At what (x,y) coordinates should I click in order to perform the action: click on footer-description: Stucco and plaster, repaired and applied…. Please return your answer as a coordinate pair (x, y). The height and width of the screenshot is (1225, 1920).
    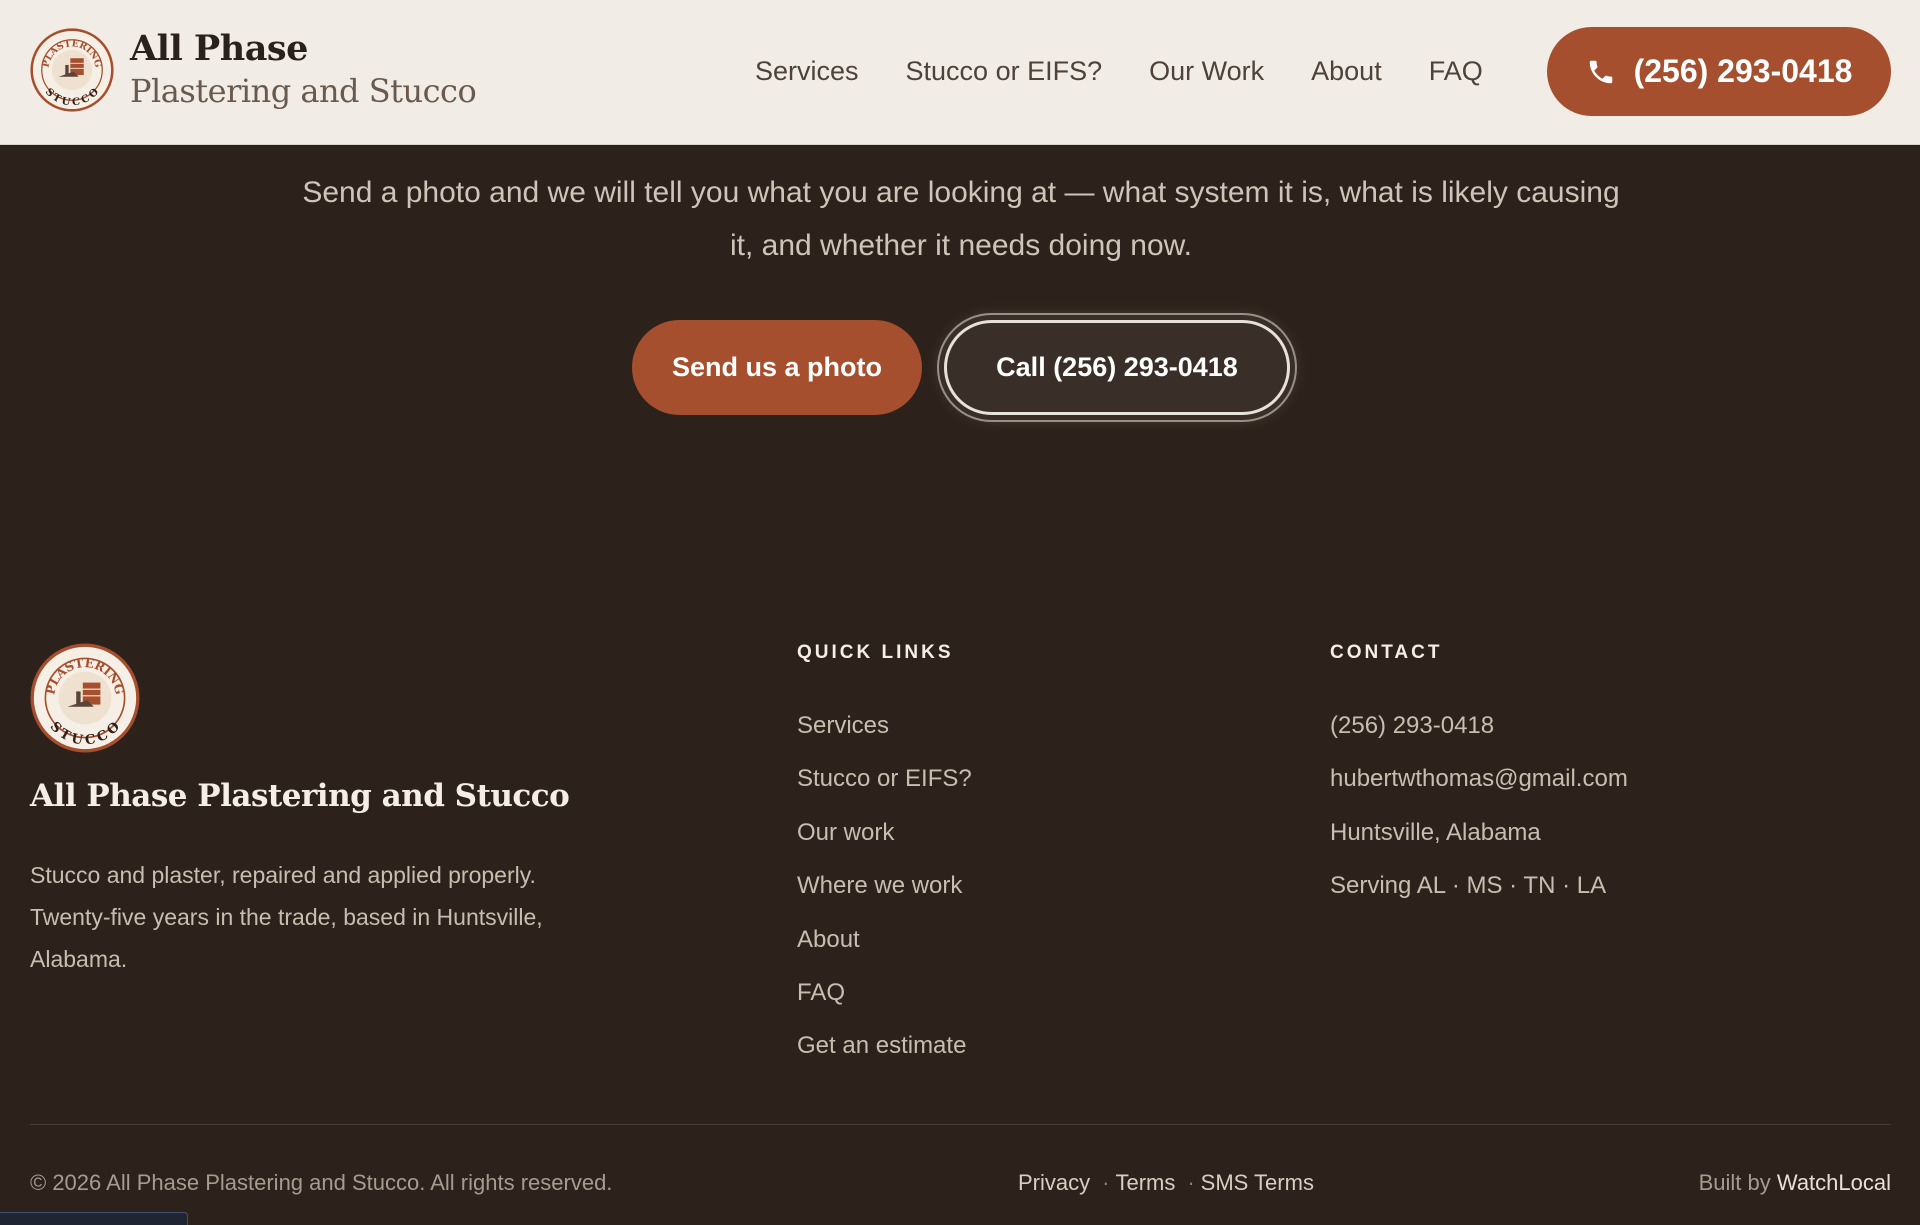
    Looking at the image, I should click on (286, 917).